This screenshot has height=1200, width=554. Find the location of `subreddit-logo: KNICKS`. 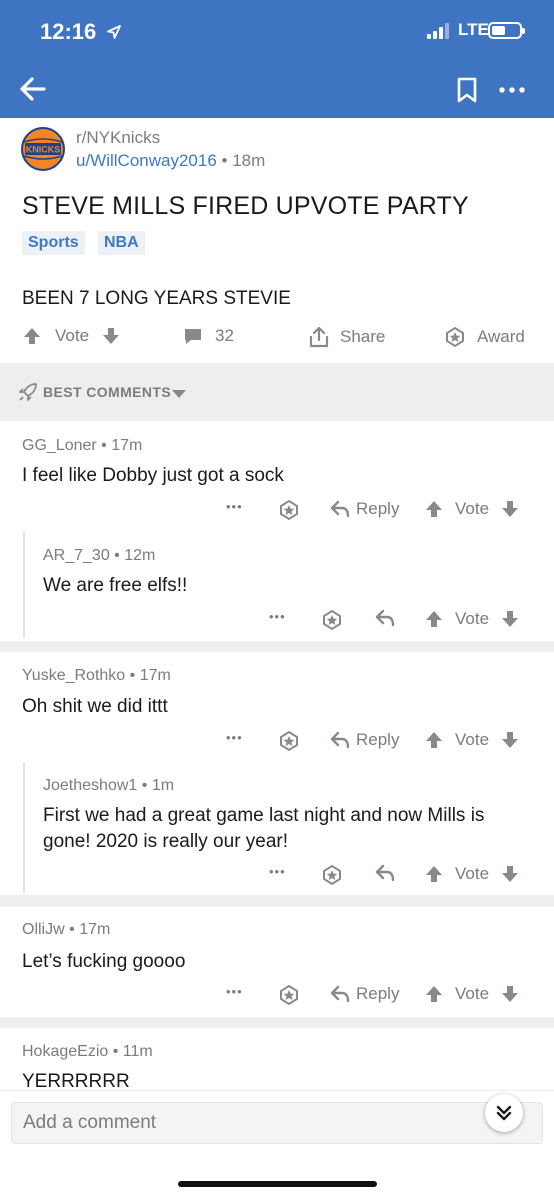

subreddit-logo: KNICKS is located at coordinates (43, 149).